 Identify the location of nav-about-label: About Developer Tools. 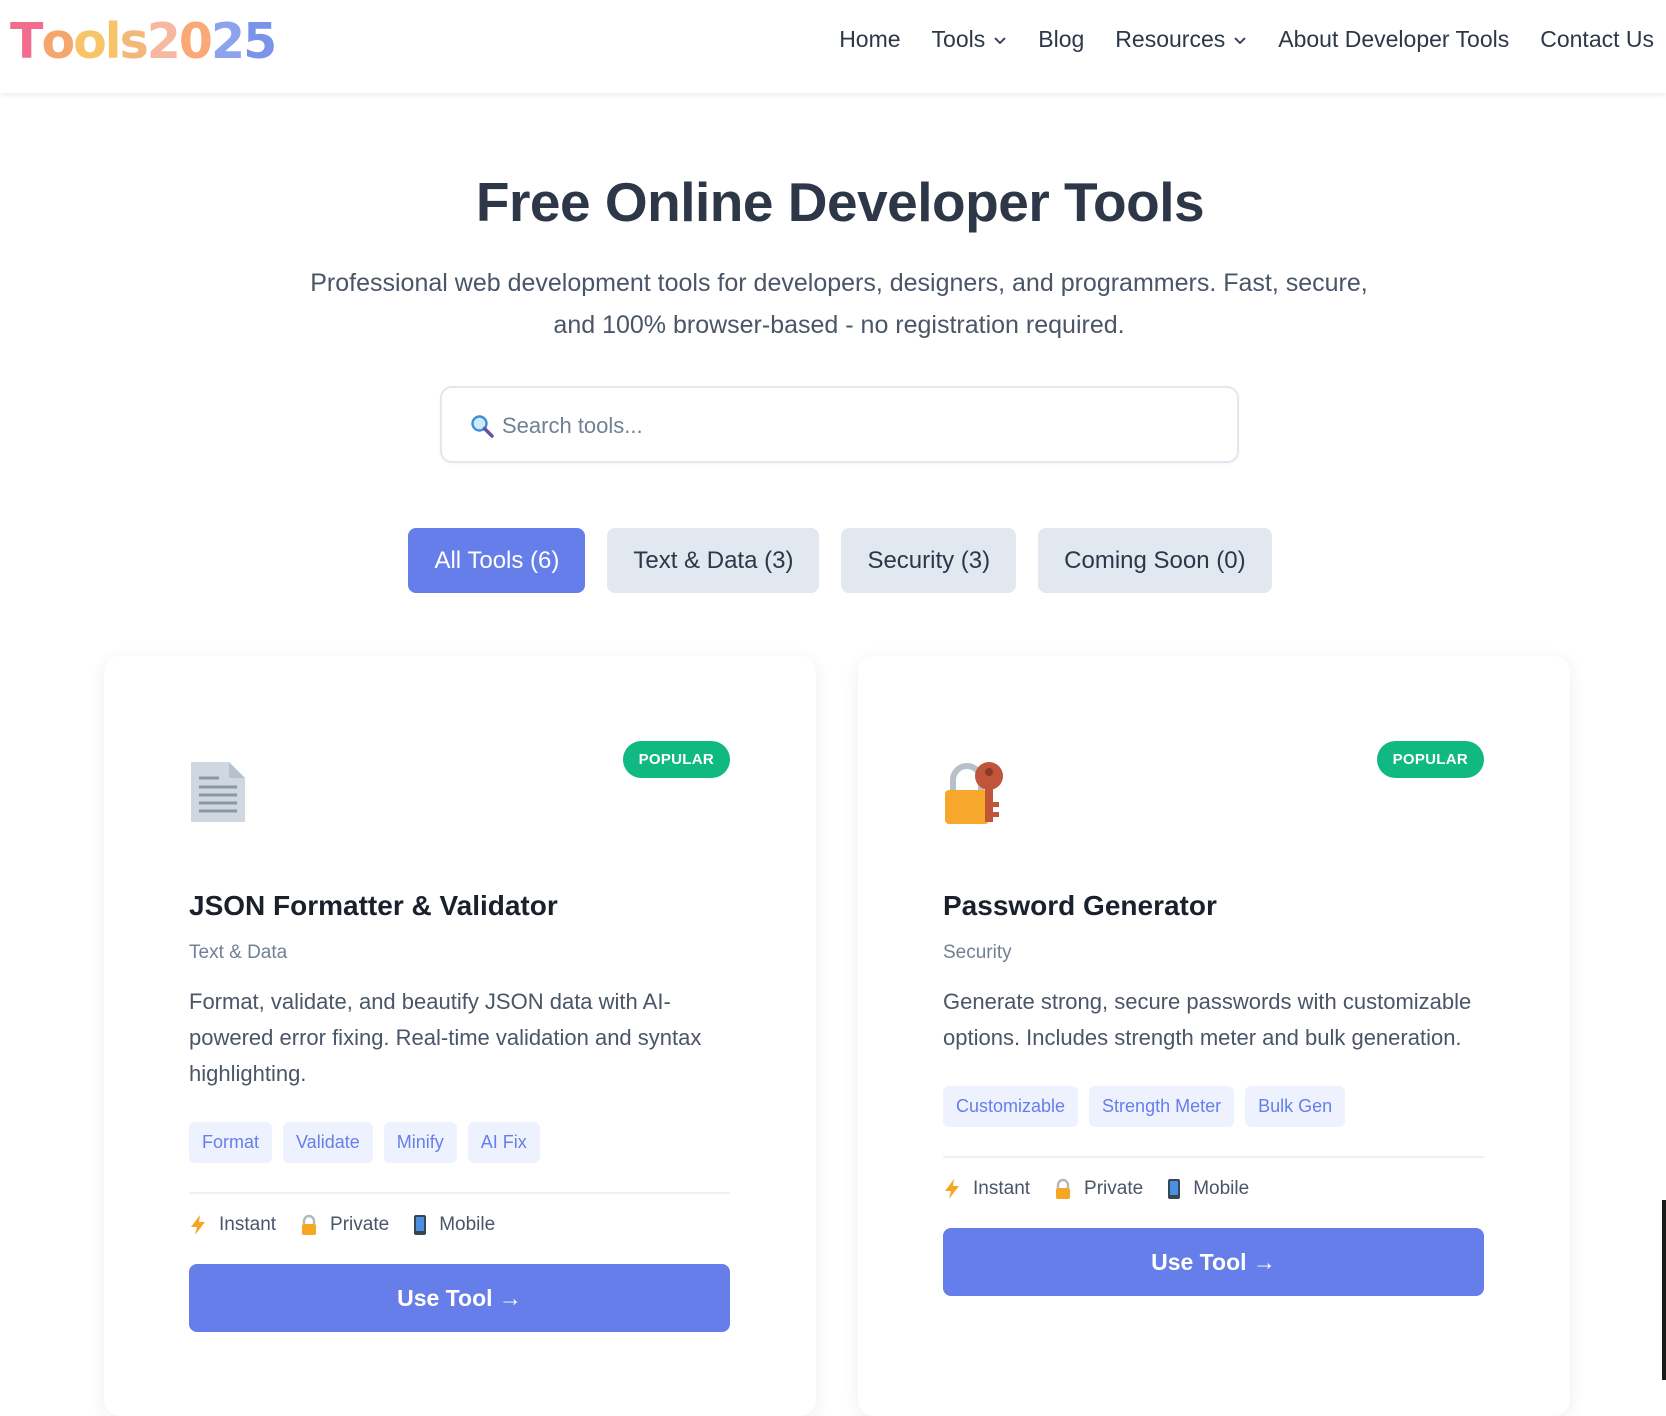
(1394, 39).